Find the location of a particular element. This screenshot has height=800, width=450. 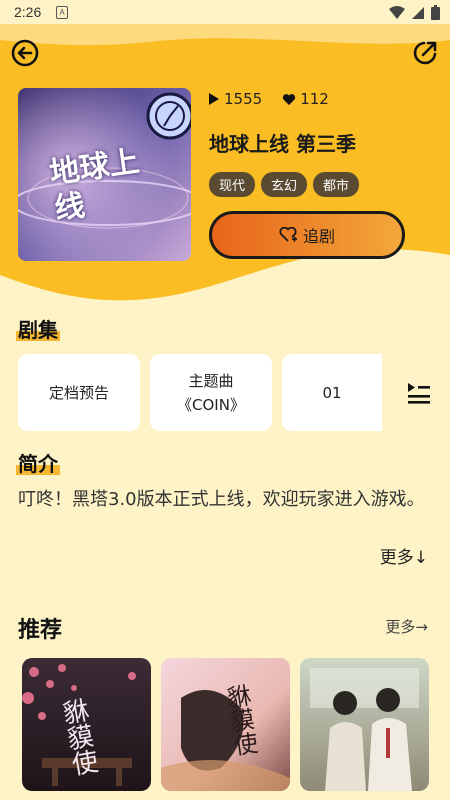

recommend-more-link: 更多→ is located at coordinates (406, 626).